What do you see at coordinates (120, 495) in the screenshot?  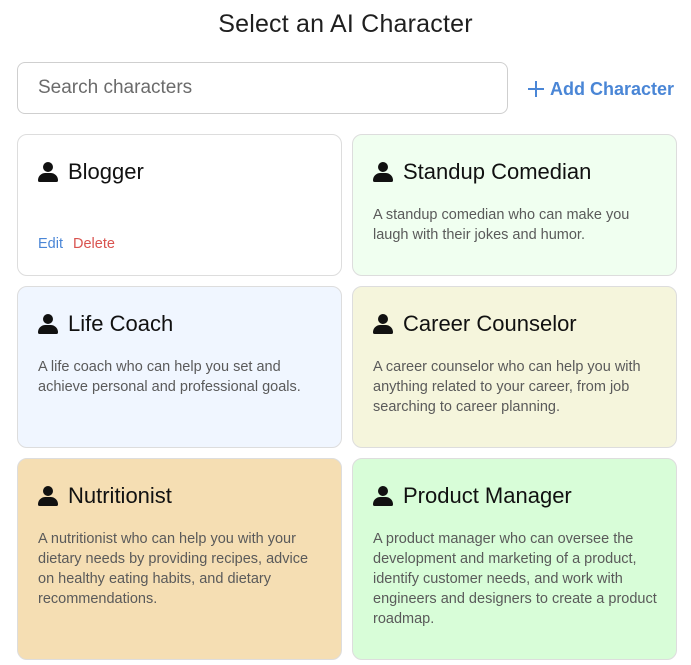 I see `card-name: Nutritionist` at bounding box center [120, 495].